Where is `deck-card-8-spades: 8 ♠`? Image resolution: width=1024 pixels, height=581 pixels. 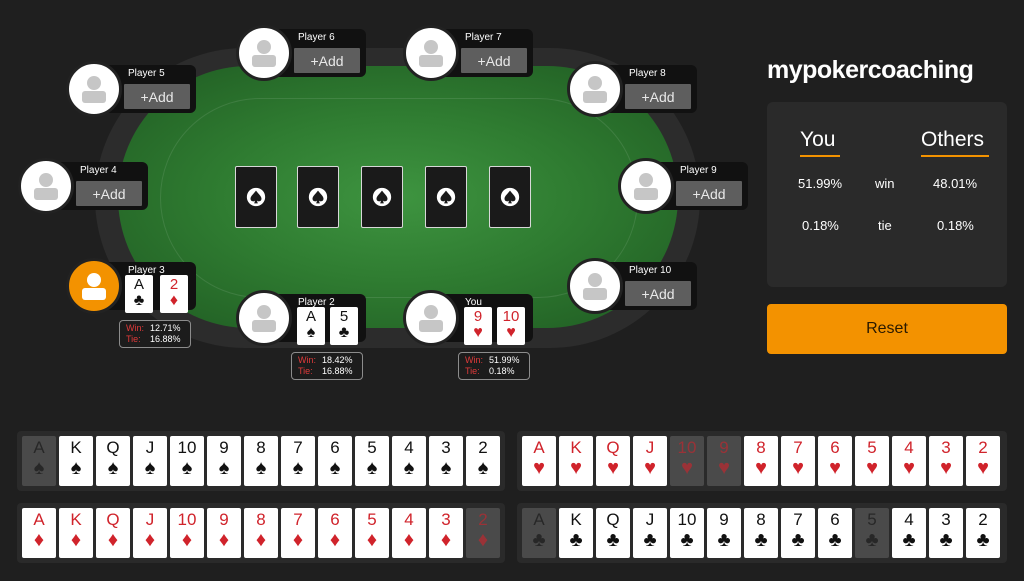
deck-card-8-spades: 8 ♠ is located at coordinates (261, 461).